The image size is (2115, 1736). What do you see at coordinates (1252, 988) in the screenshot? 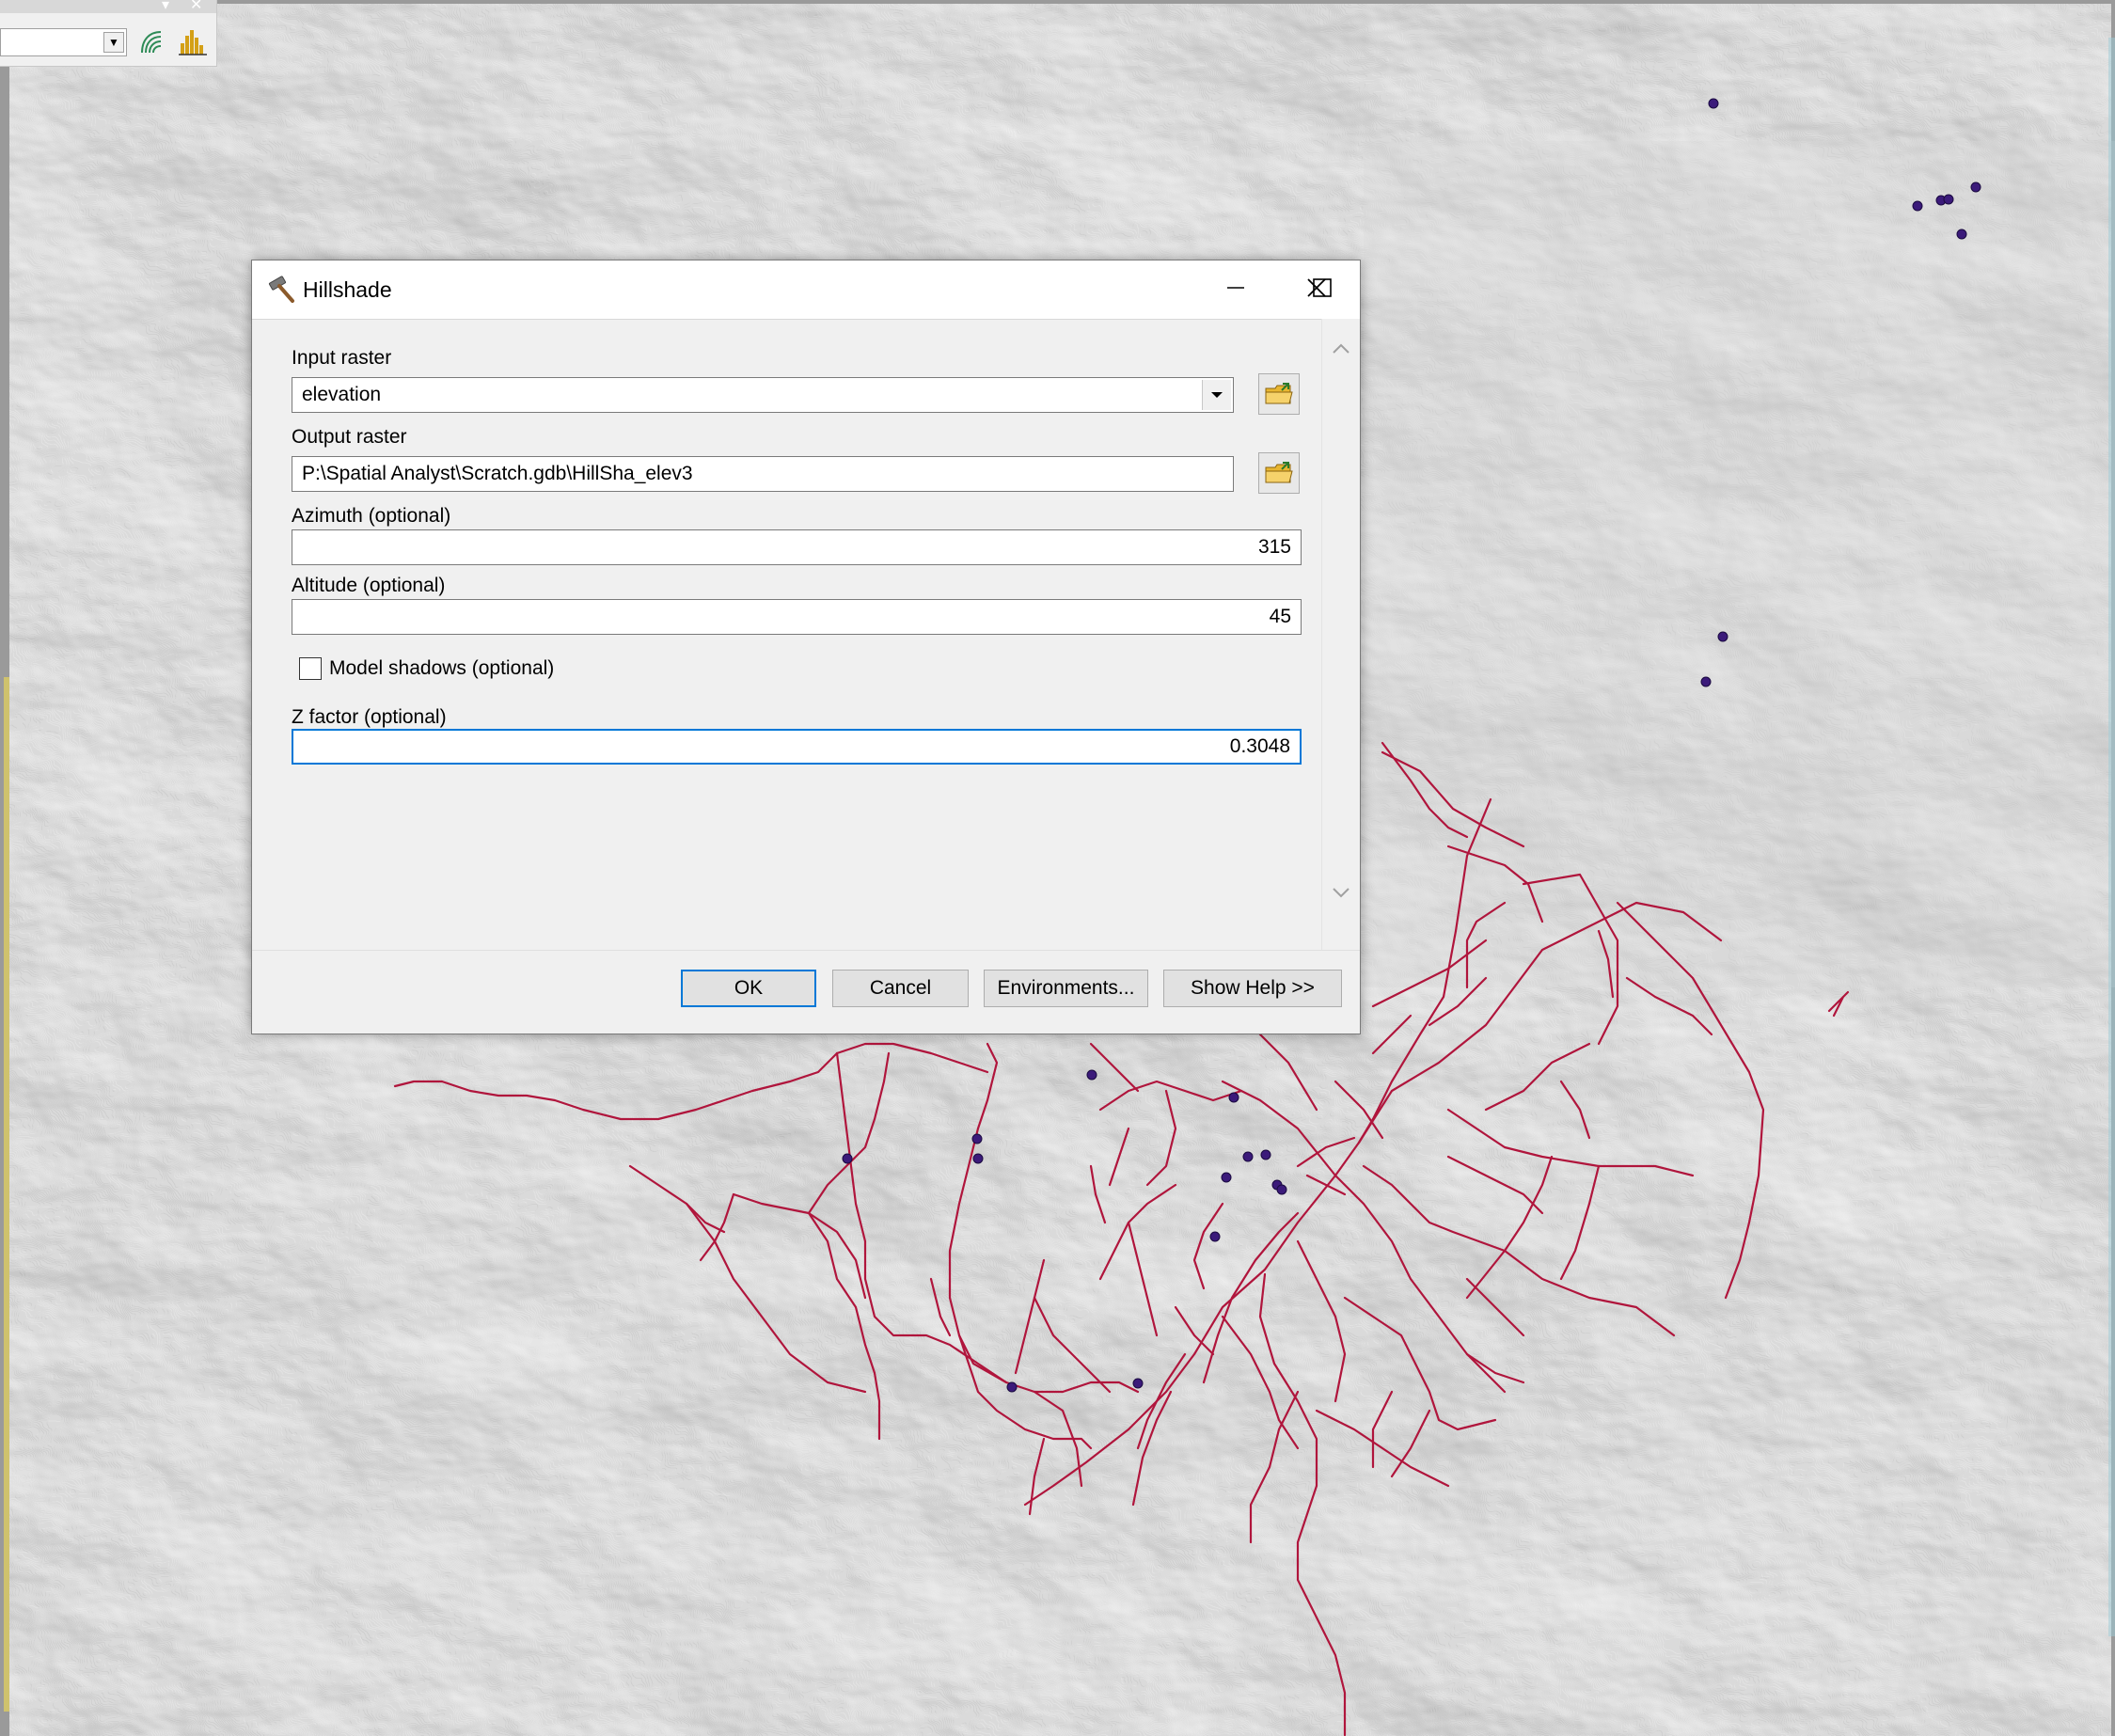
I see `show-help-button: Show Help >>` at bounding box center [1252, 988].